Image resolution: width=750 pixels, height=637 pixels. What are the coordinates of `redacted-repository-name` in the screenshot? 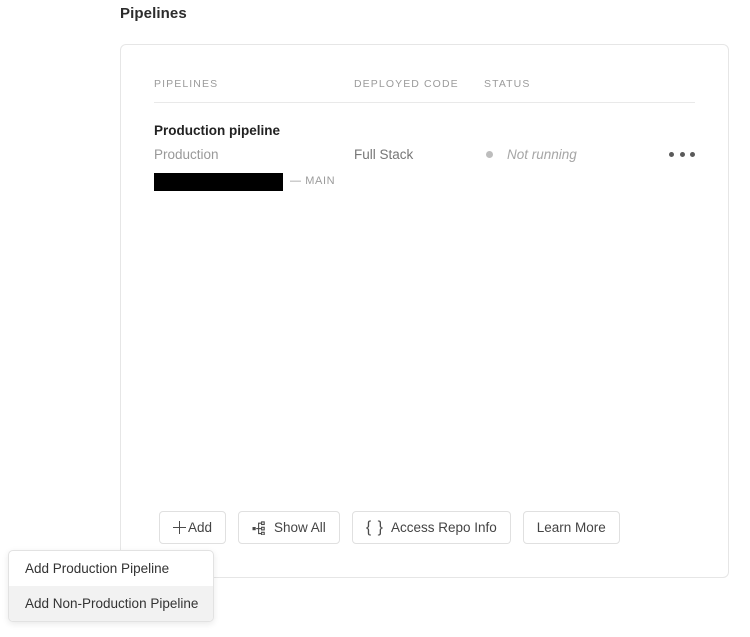 It's located at (218, 182).